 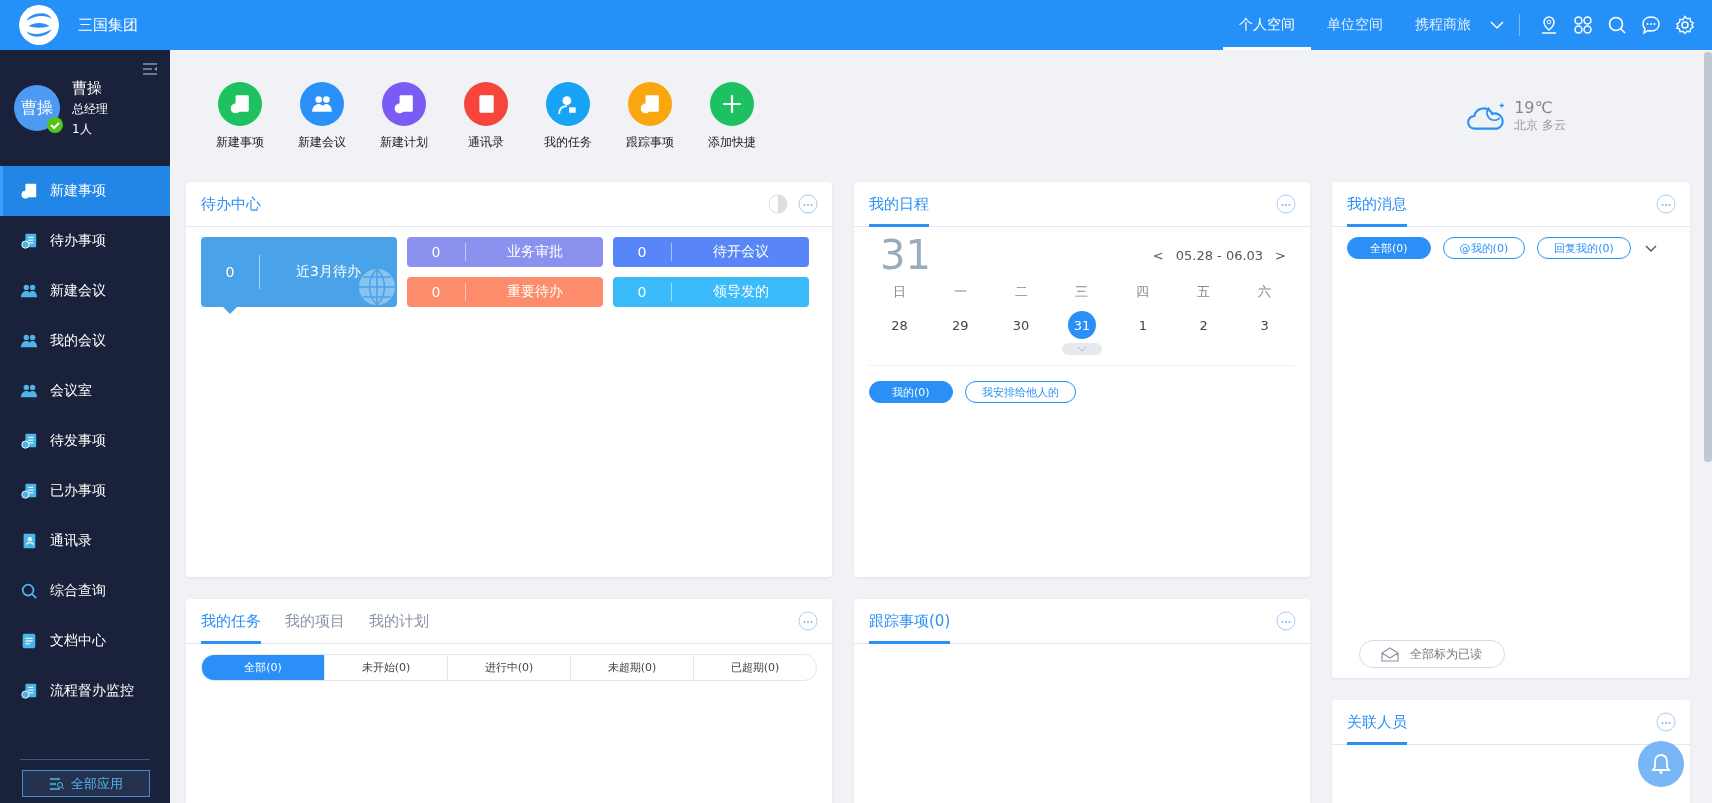 What do you see at coordinates (905, 255) in the screenshot?
I see `big-date: 31` at bounding box center [905, 255].